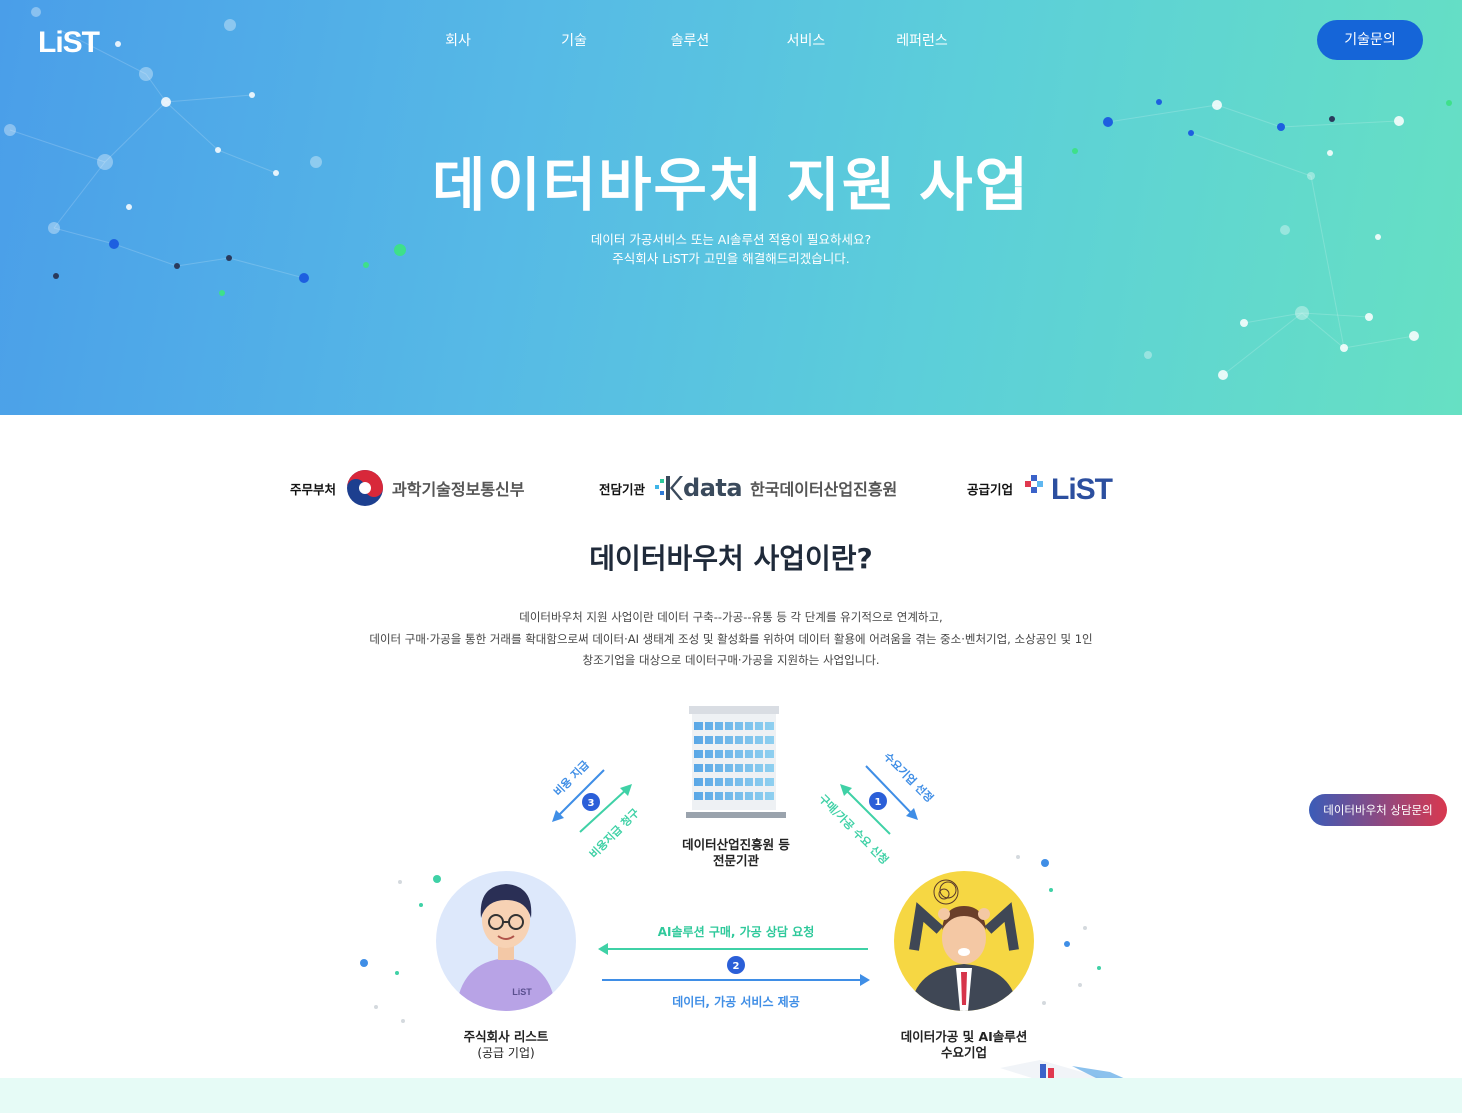 This screenshot has height=1113, width=1462. Describe the element at coordinates (506, 1045) in the screenshot. I see `supplier-label: 주식회사 리스트 (공급 기업)` at that location.